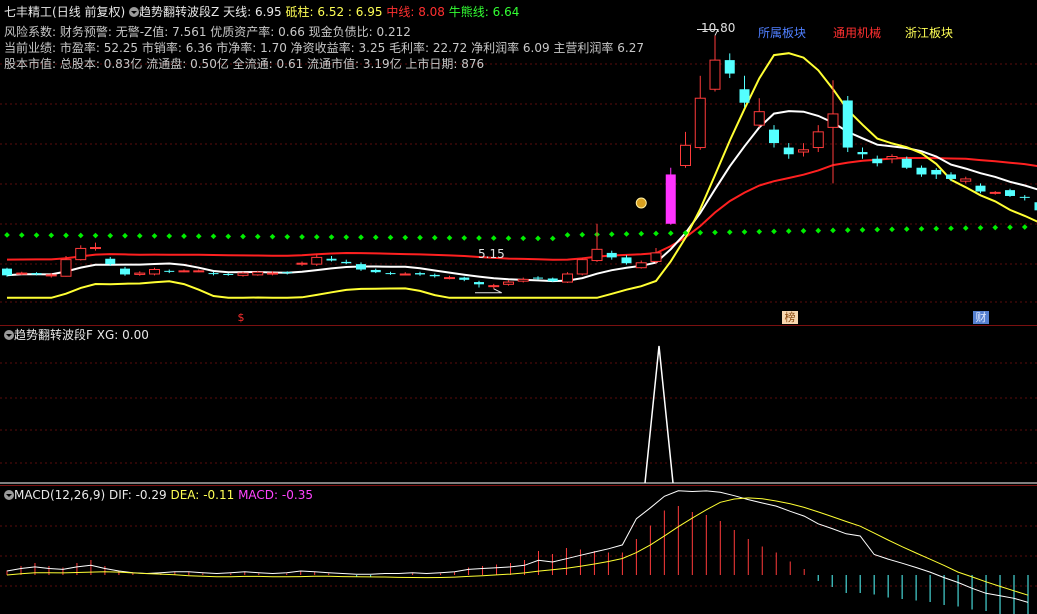  I want to click on macd-value: -0.35, so click(297, 495).